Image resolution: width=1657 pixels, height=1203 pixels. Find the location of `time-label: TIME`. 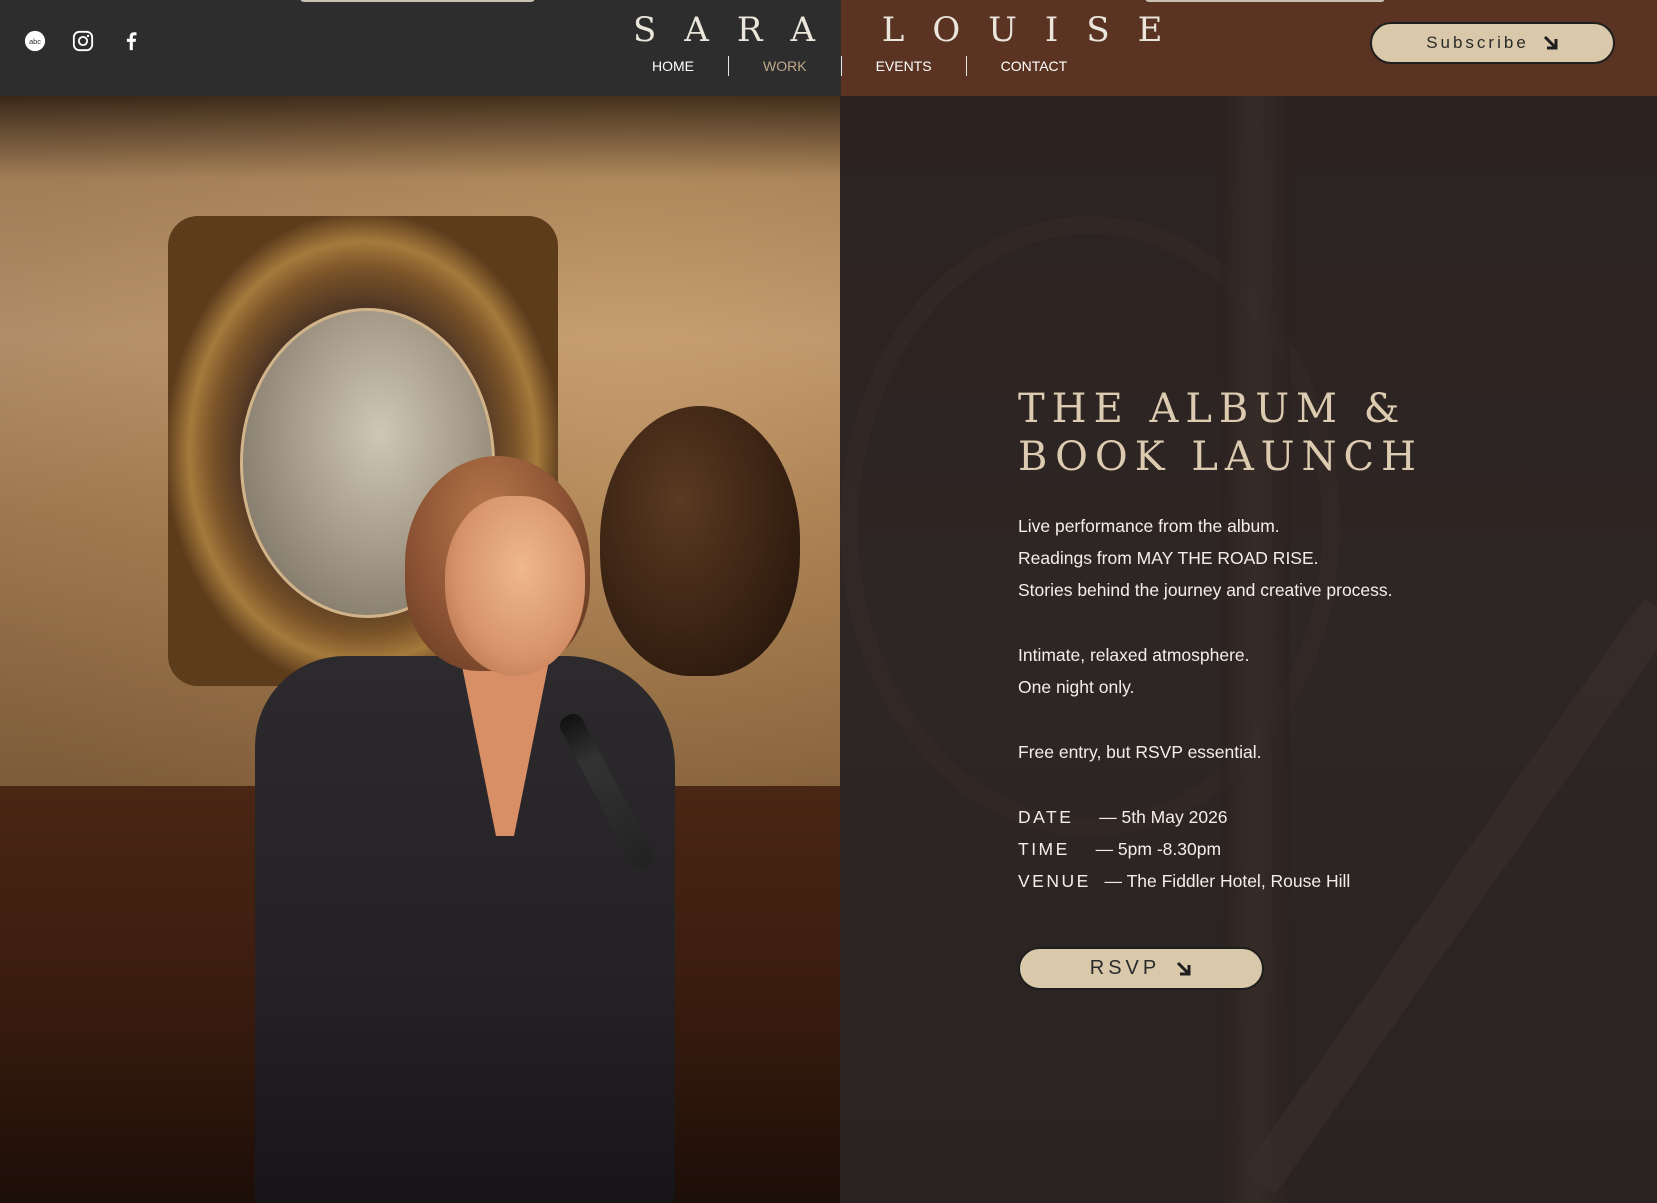

time-label: TIME is located at coordinates (1044, 849).